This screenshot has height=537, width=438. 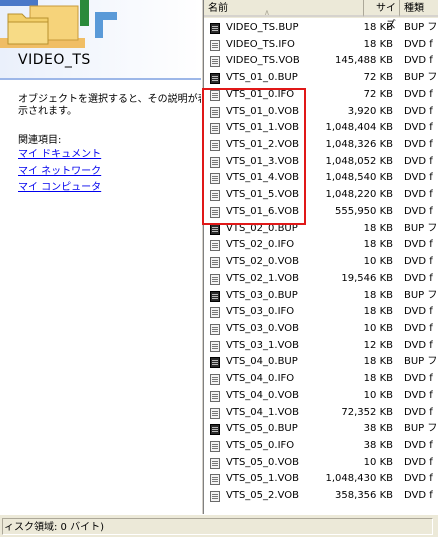 What do you see at coordinates (321, 279) in the screenshot?
I see `file-row: VTS_02_1.VOB 19,546 KB DVD f` at bounding box center [321, 279].